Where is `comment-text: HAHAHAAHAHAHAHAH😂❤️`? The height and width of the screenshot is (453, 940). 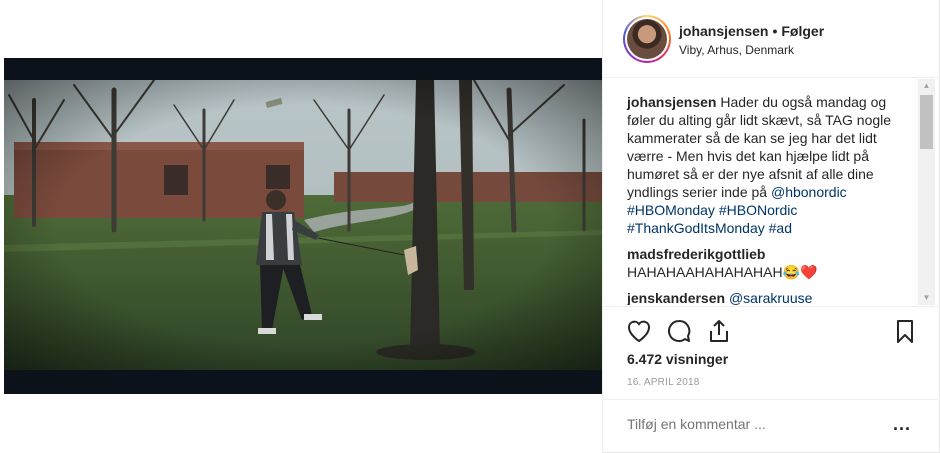
comment-text: HAHAHAAHAHAHAHAH😂❤️ is located at coordinates (722, 272).